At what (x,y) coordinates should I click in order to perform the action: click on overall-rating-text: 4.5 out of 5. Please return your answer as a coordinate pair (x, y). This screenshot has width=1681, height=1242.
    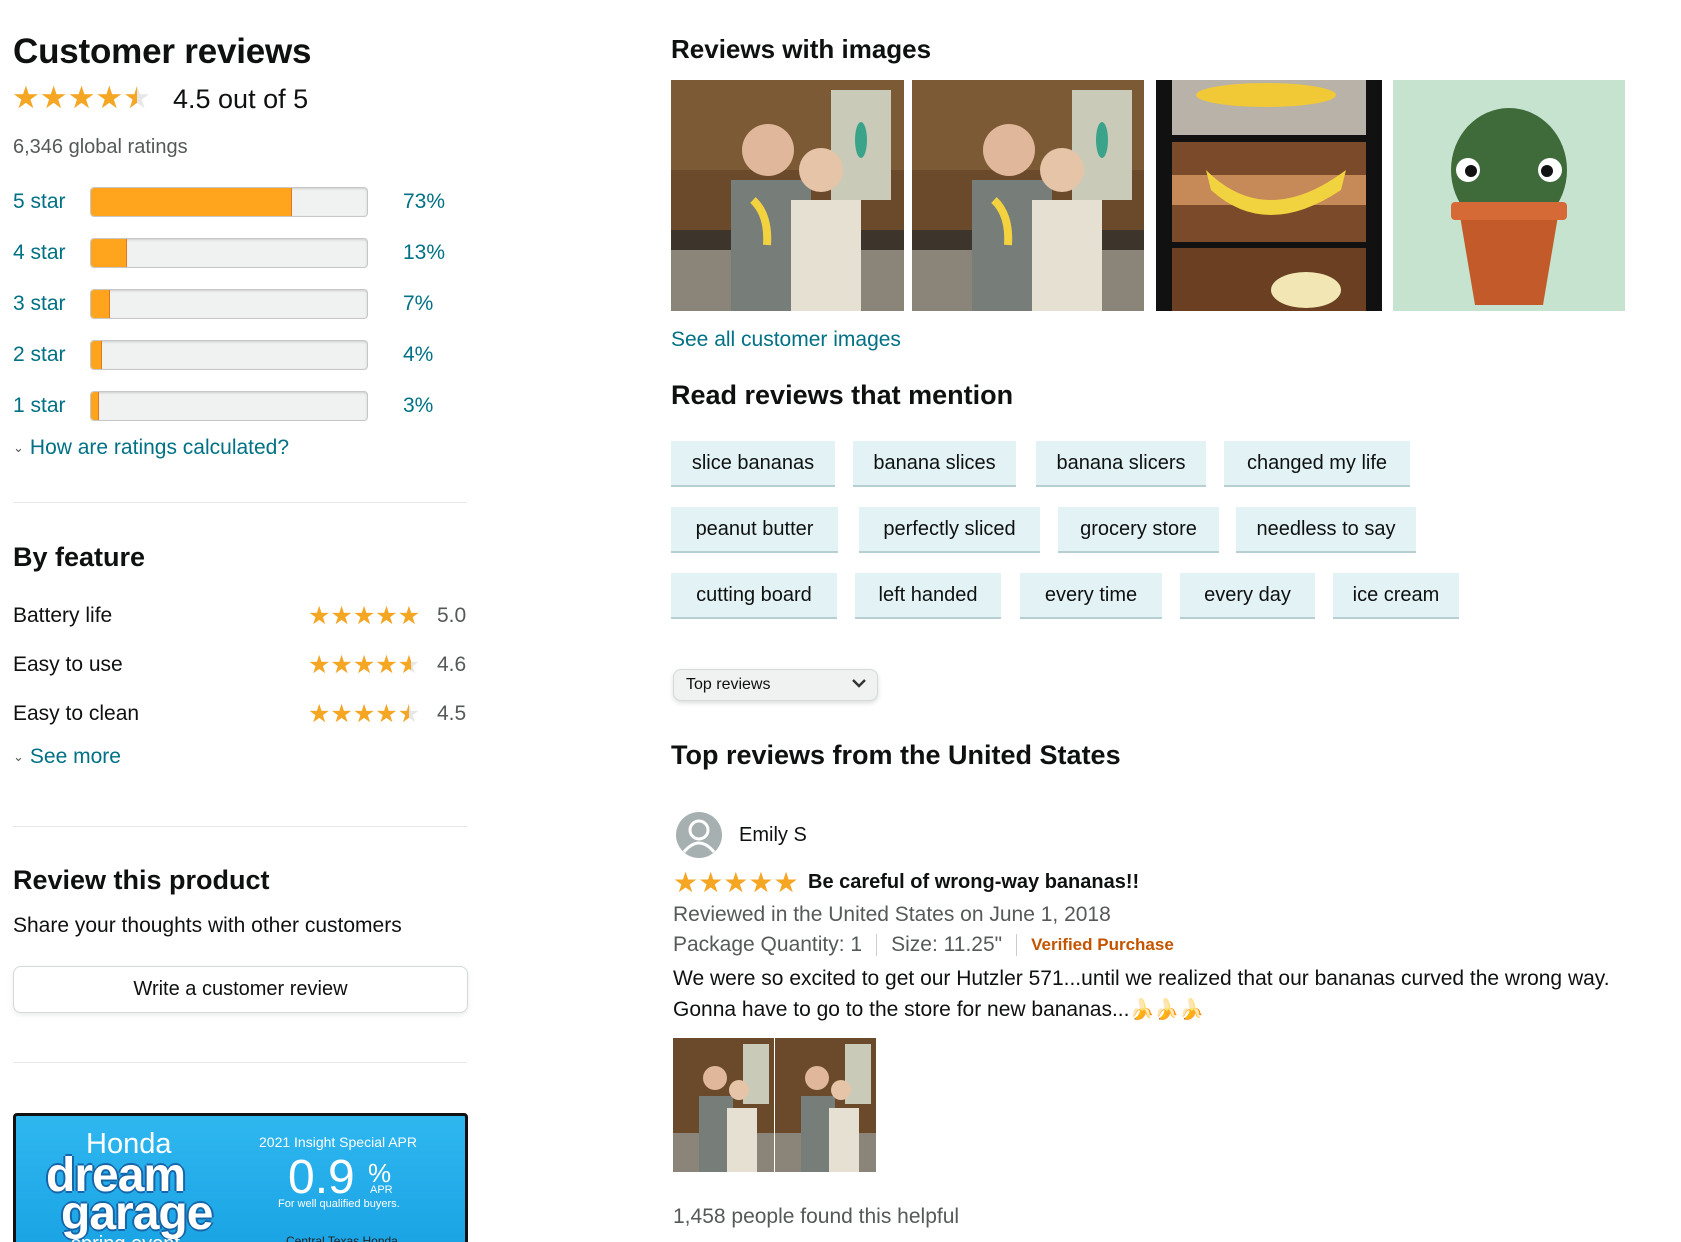
    Looking at the image, I should click on (241, 99).